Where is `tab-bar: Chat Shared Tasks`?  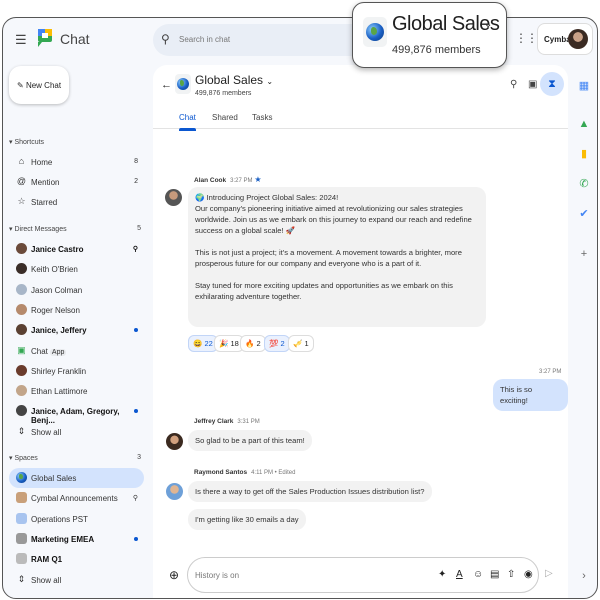
tab-bar: Chat Shared Tasks is located at coordinates (360, 120).